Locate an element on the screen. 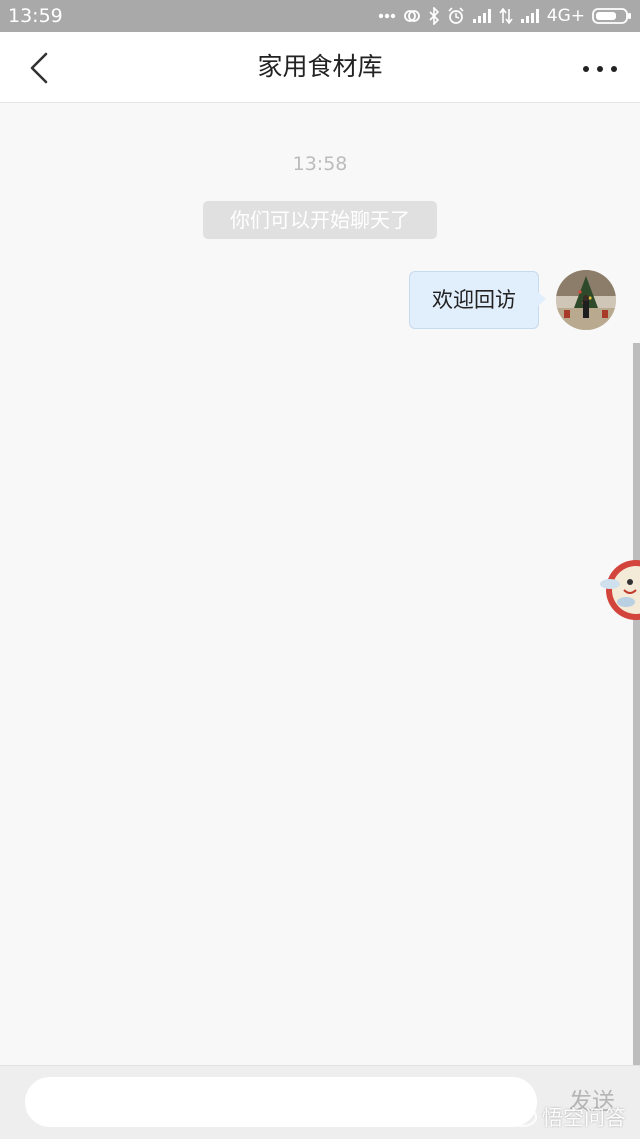 The image size is (640, 1139). floating-mascot-button is located at coordinates (618, 590).